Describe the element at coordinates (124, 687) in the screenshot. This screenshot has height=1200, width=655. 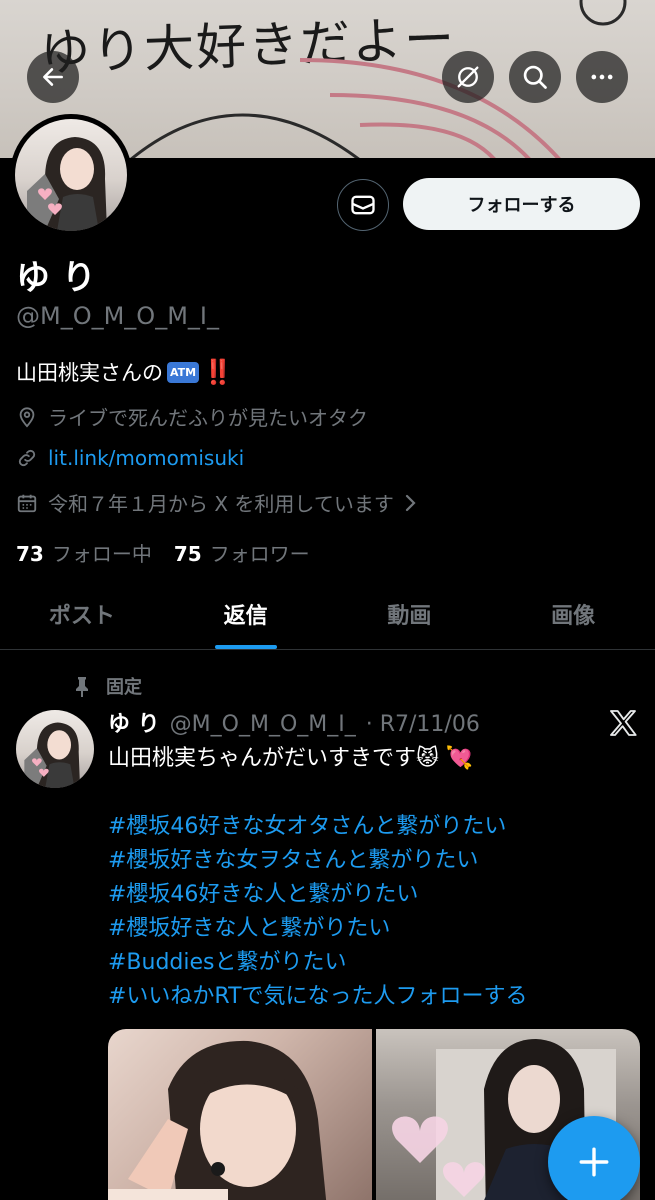
I see `pinned-label: 固定` at that location.